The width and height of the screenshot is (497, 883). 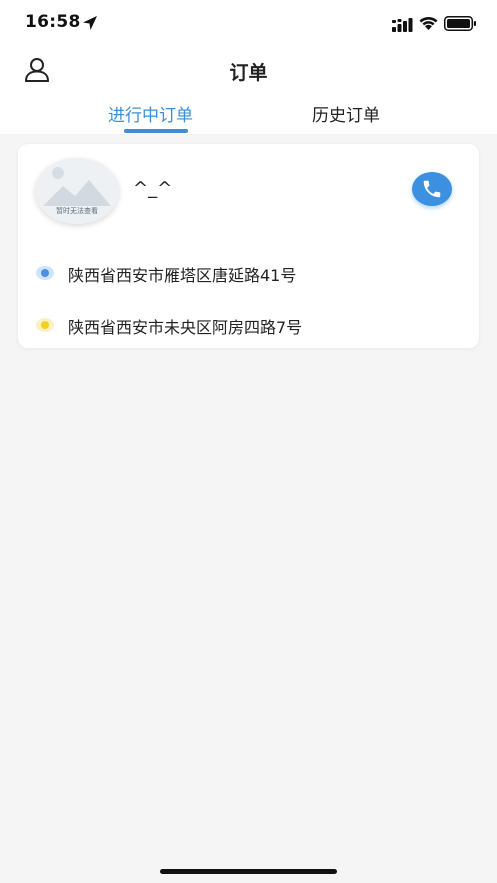 What do you see at coordinates (248, 24) in the screenshot?
I see `status-bar: 16:58` at bounding box center [248, 24].